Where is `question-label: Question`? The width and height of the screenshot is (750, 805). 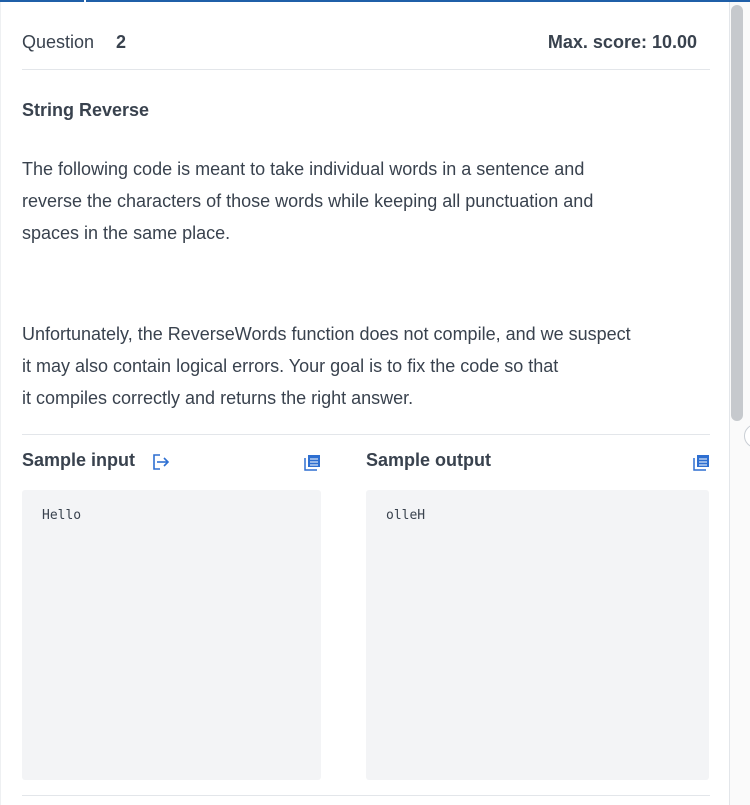 question-label: Question is located at coordinates (58, 42).